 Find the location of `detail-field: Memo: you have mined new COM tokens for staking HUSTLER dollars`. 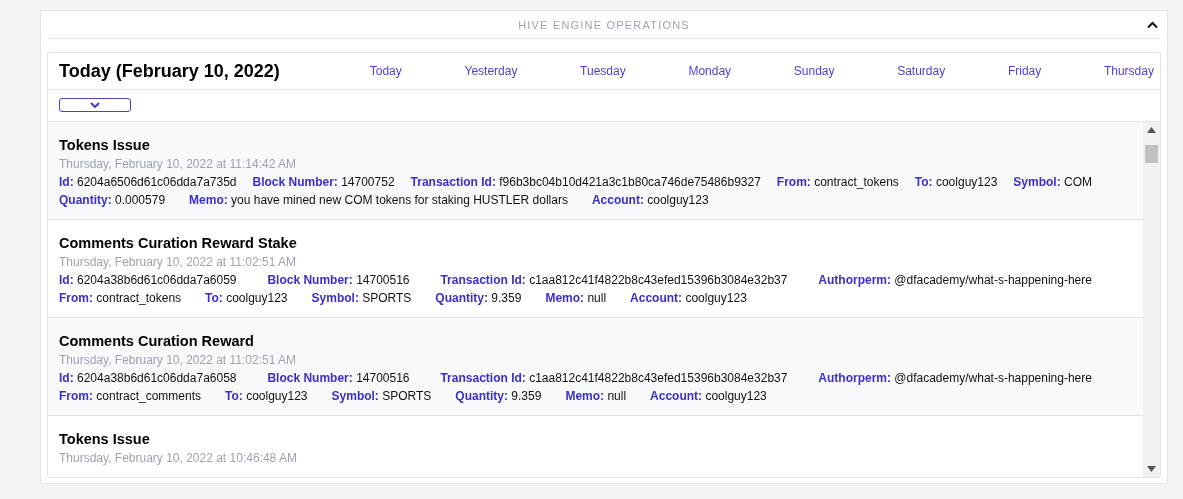

detail-field: Memo: you have mined new COM tokens for staking HUSTLER dollars is located at coordinates (378, 200).